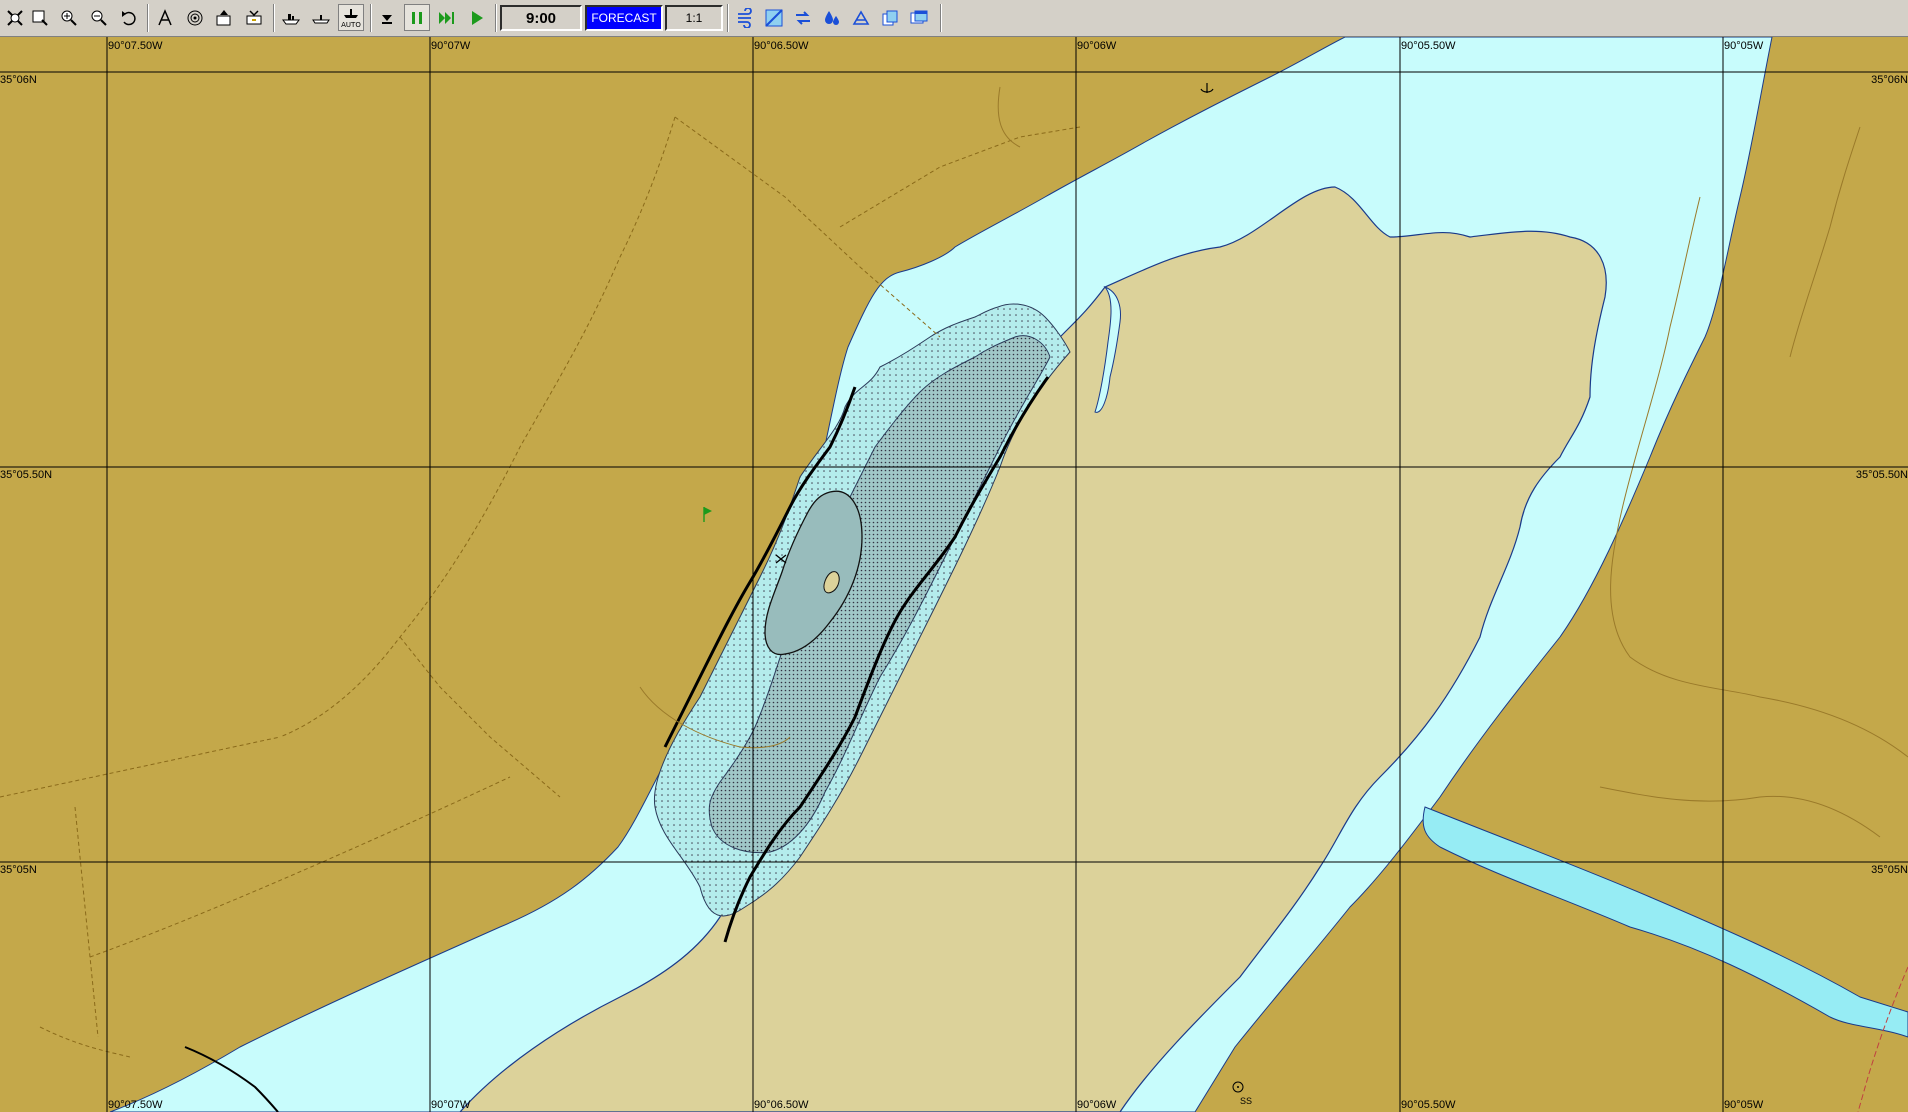 This screenshot has width=1908, height=1112. Describe the element at coordinates (1428, 1105) in the screenshot. I see `longitude-label-bottom: 90°05.50W` at that location.